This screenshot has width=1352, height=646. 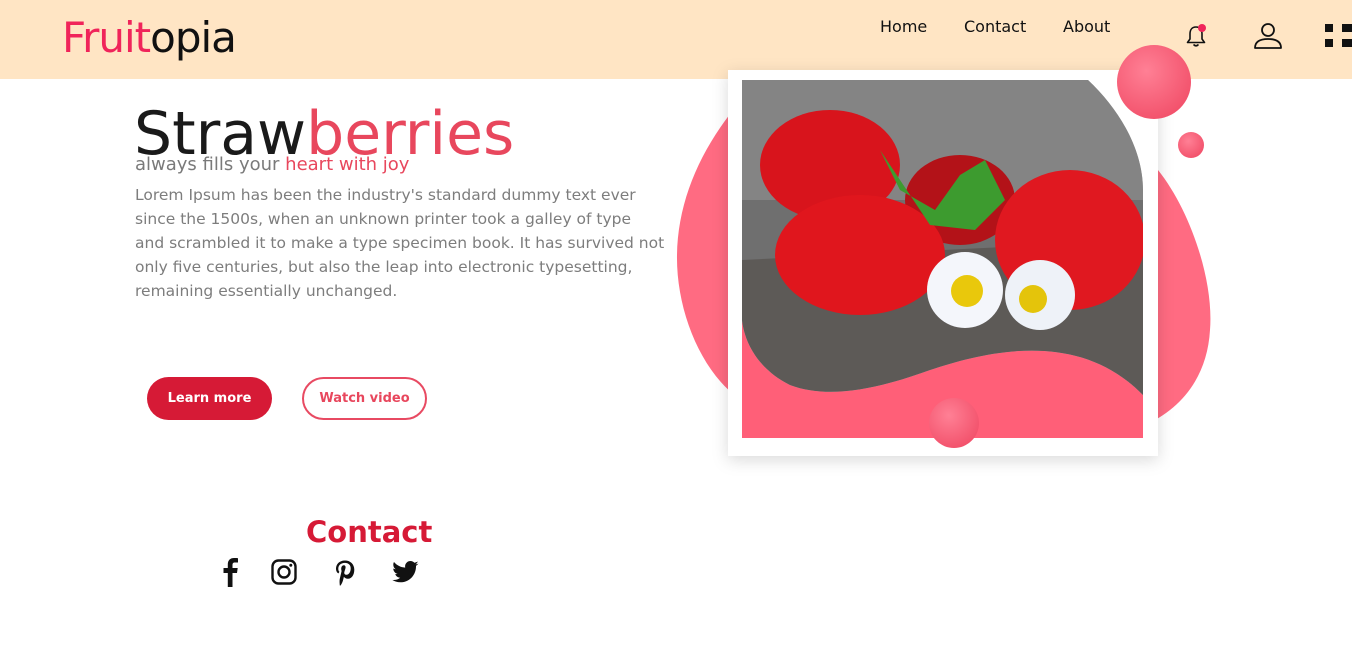 What do you see at coordinates (210, 164) in the screenshot?
I see `hero-subtitle-prefix: always fills your` at bounding box center [210, 164].